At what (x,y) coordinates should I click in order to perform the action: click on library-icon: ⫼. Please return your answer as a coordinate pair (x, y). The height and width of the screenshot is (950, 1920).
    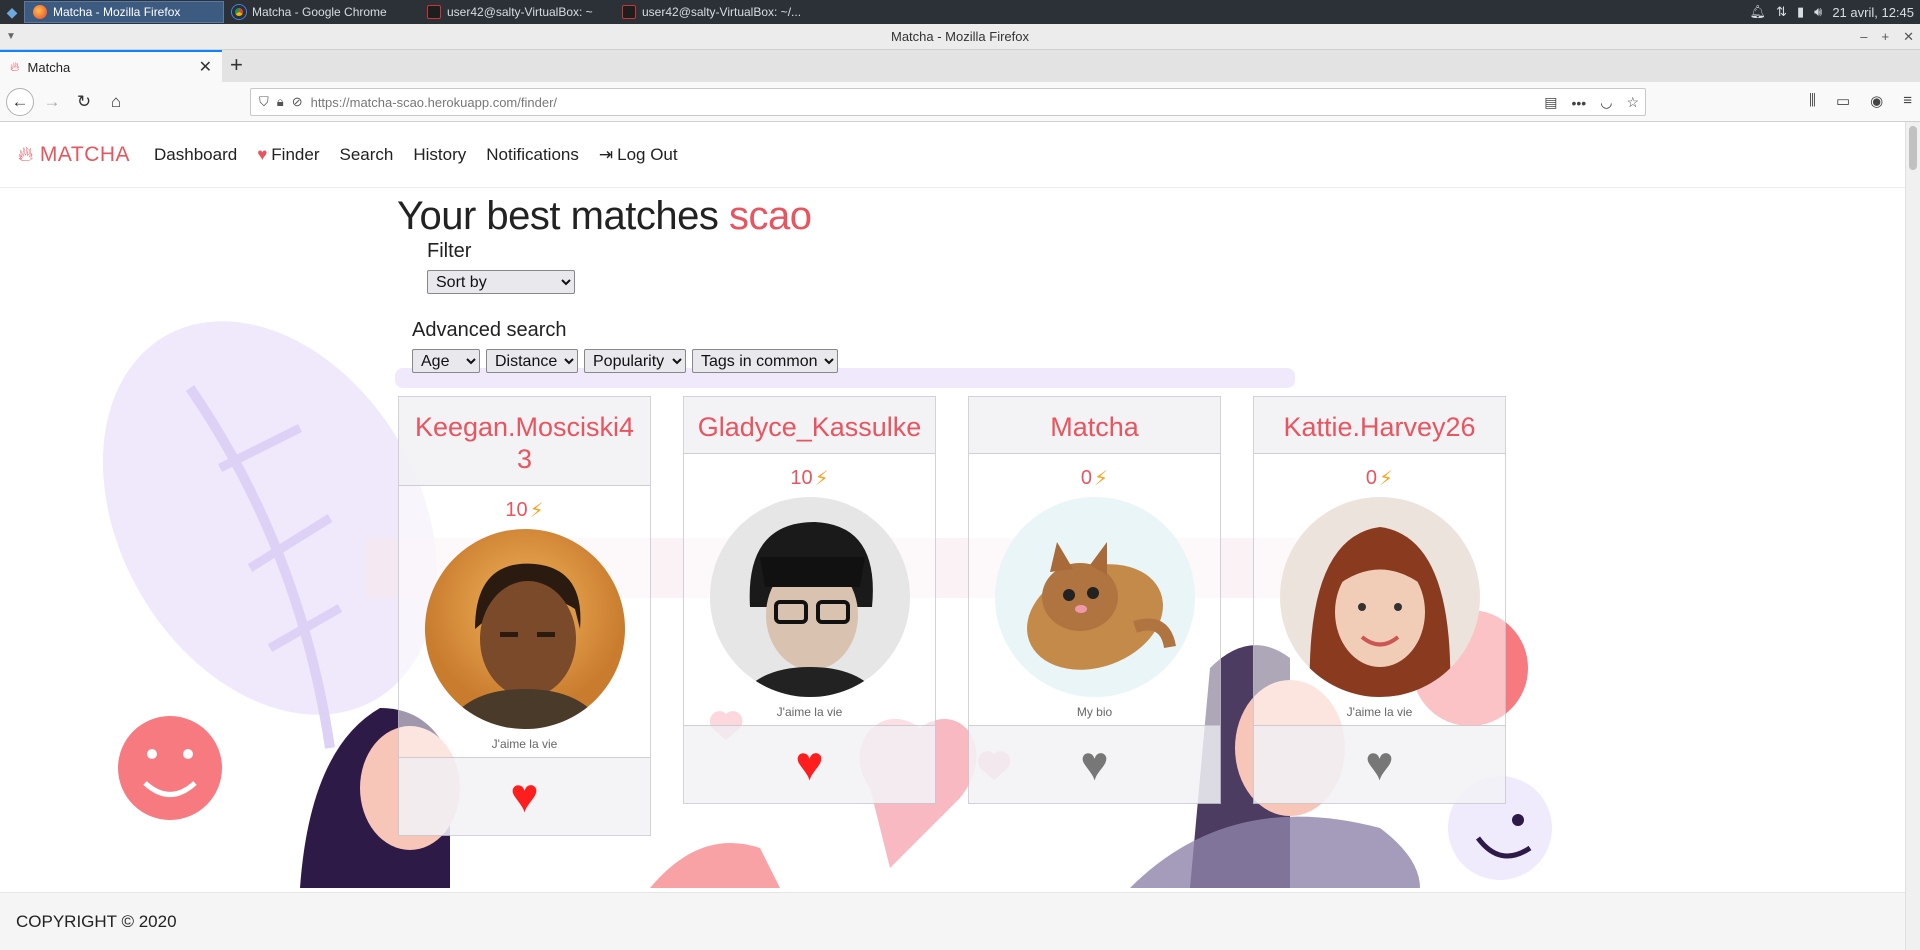
    Looking at the image, I should click on (1812, 101).